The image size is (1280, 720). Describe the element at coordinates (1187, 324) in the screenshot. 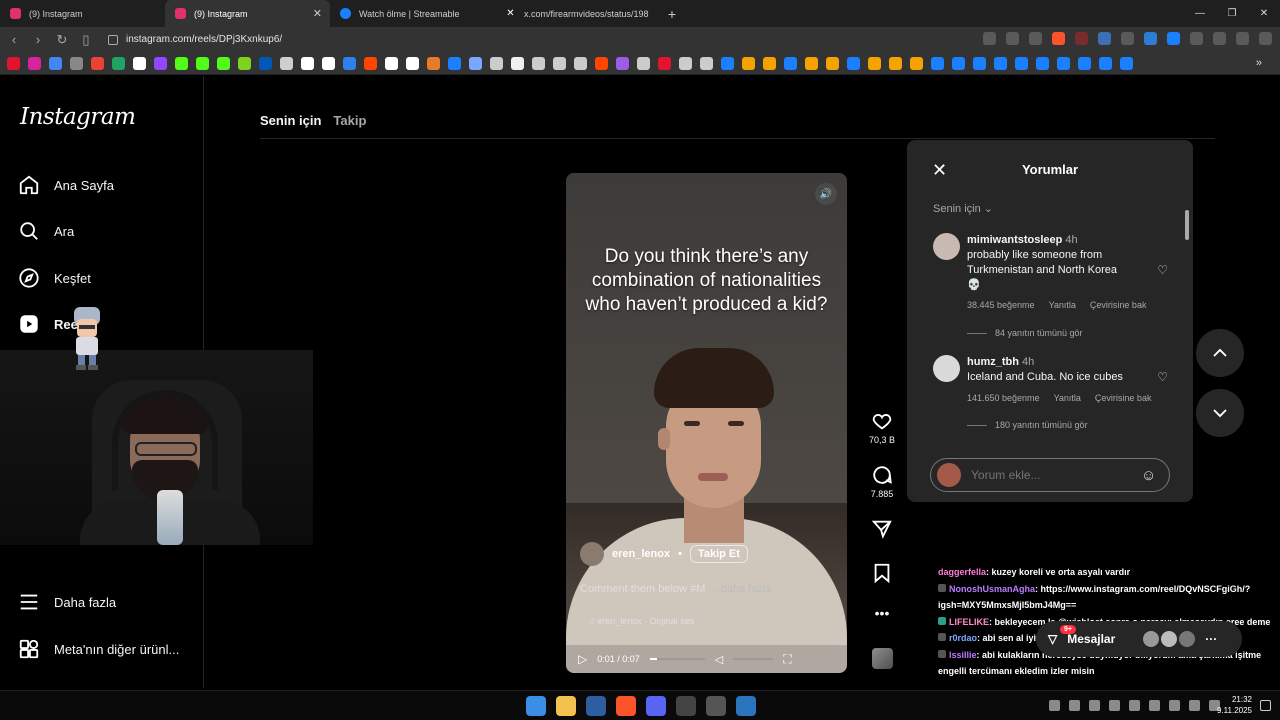

I see `comments-scrollbar` at that location.